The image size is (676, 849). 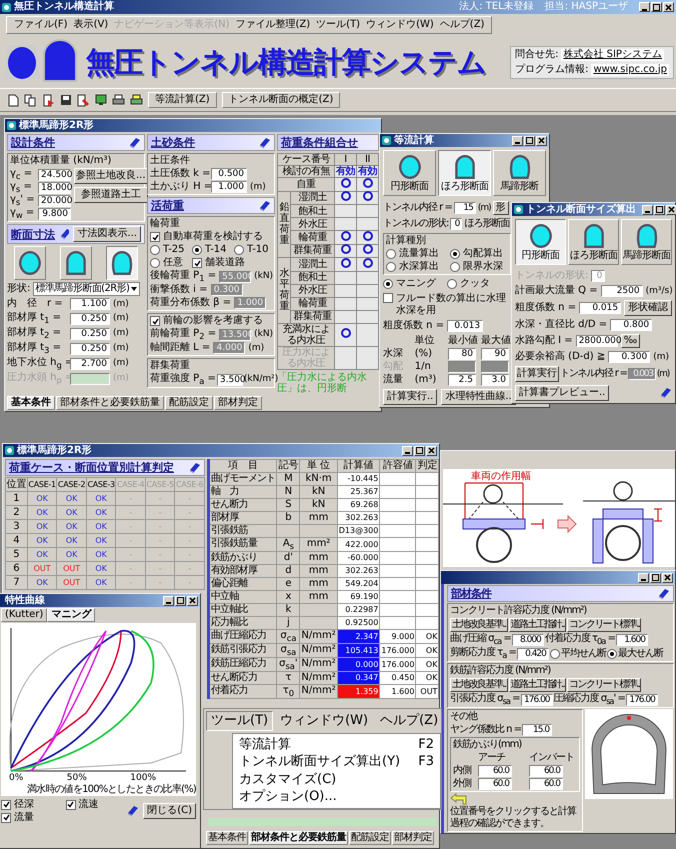 What do you see at coordinates (169, 811) in the screenshot?
I see `close-button: 閉じる(C)` at bounding box center [169, 811].